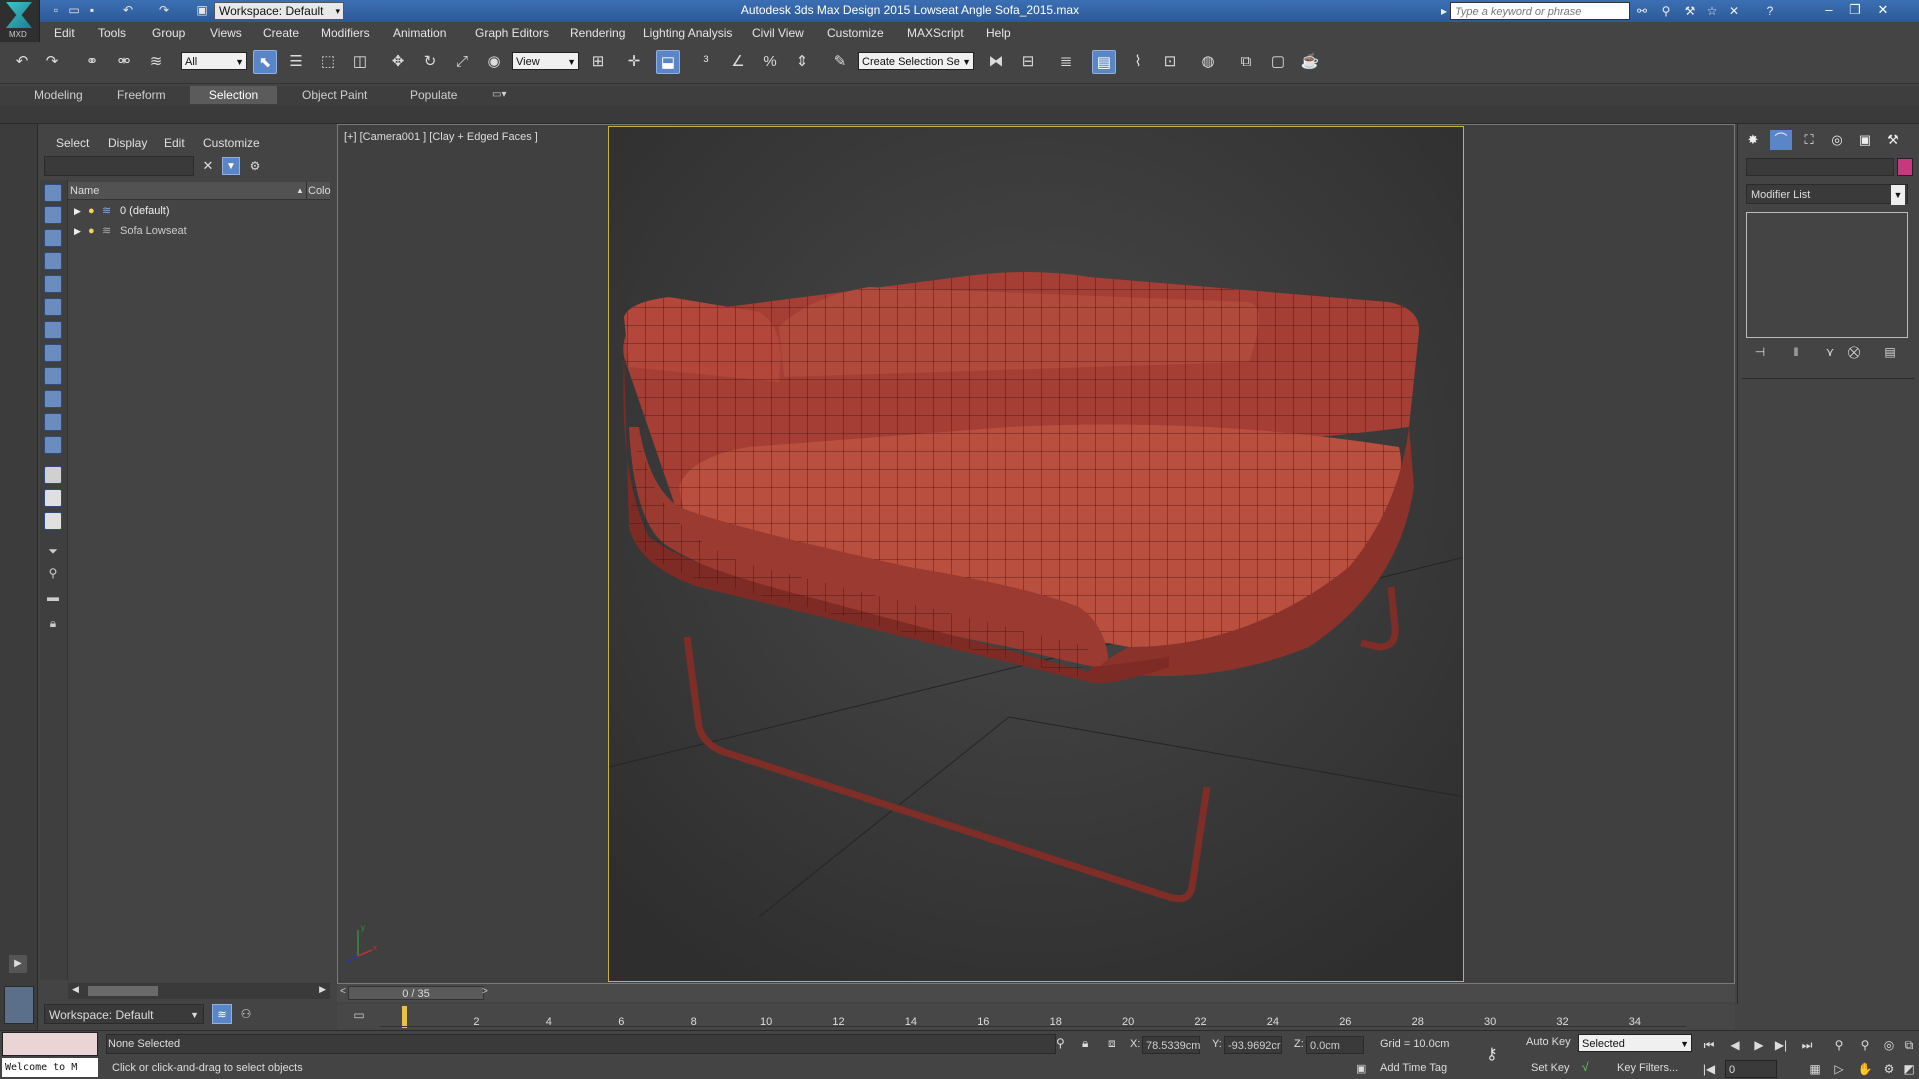  Describe the element at coordinates (1815, 1069) in the screenshot. I see `time-configuration-icon: ▦` at that location.